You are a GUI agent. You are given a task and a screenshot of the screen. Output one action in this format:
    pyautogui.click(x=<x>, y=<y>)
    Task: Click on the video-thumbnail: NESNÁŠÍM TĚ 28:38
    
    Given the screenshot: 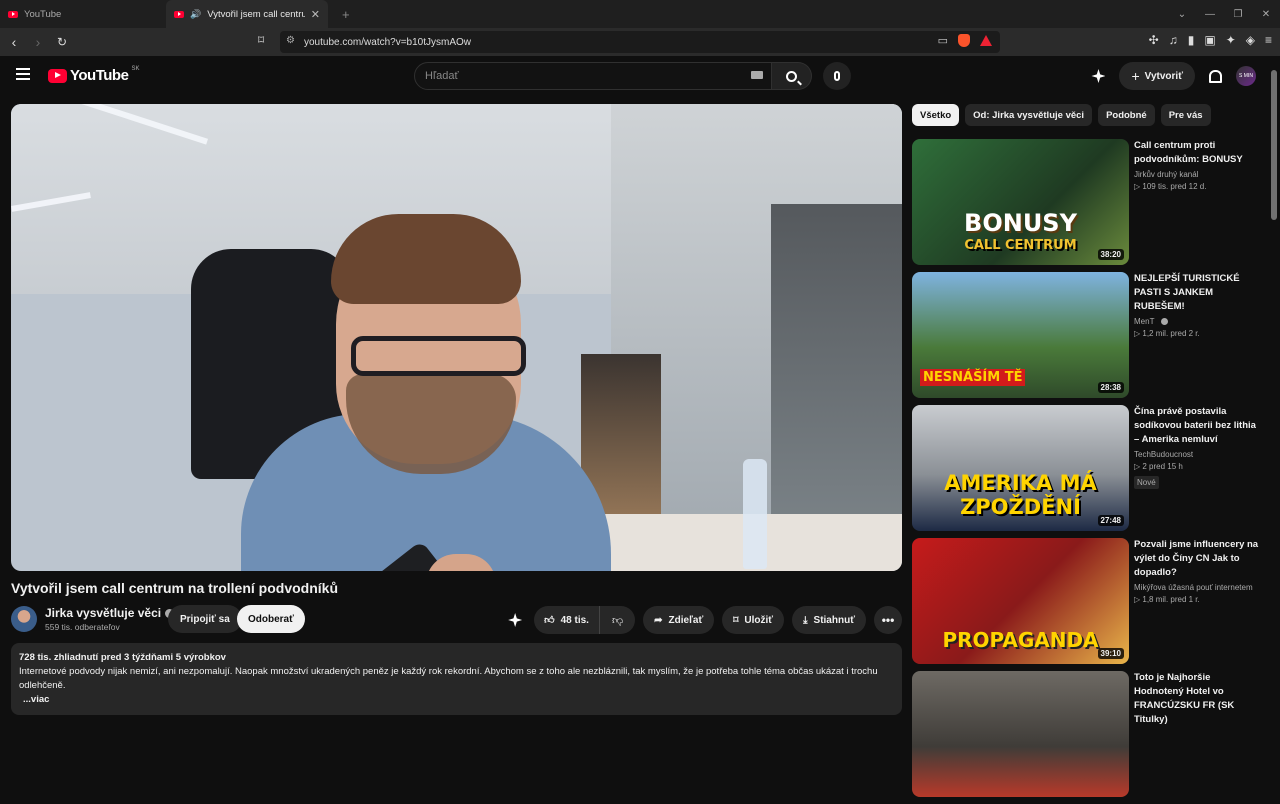 What is the action you would take?
    pyautogui.click(x=1020, y=335)
    